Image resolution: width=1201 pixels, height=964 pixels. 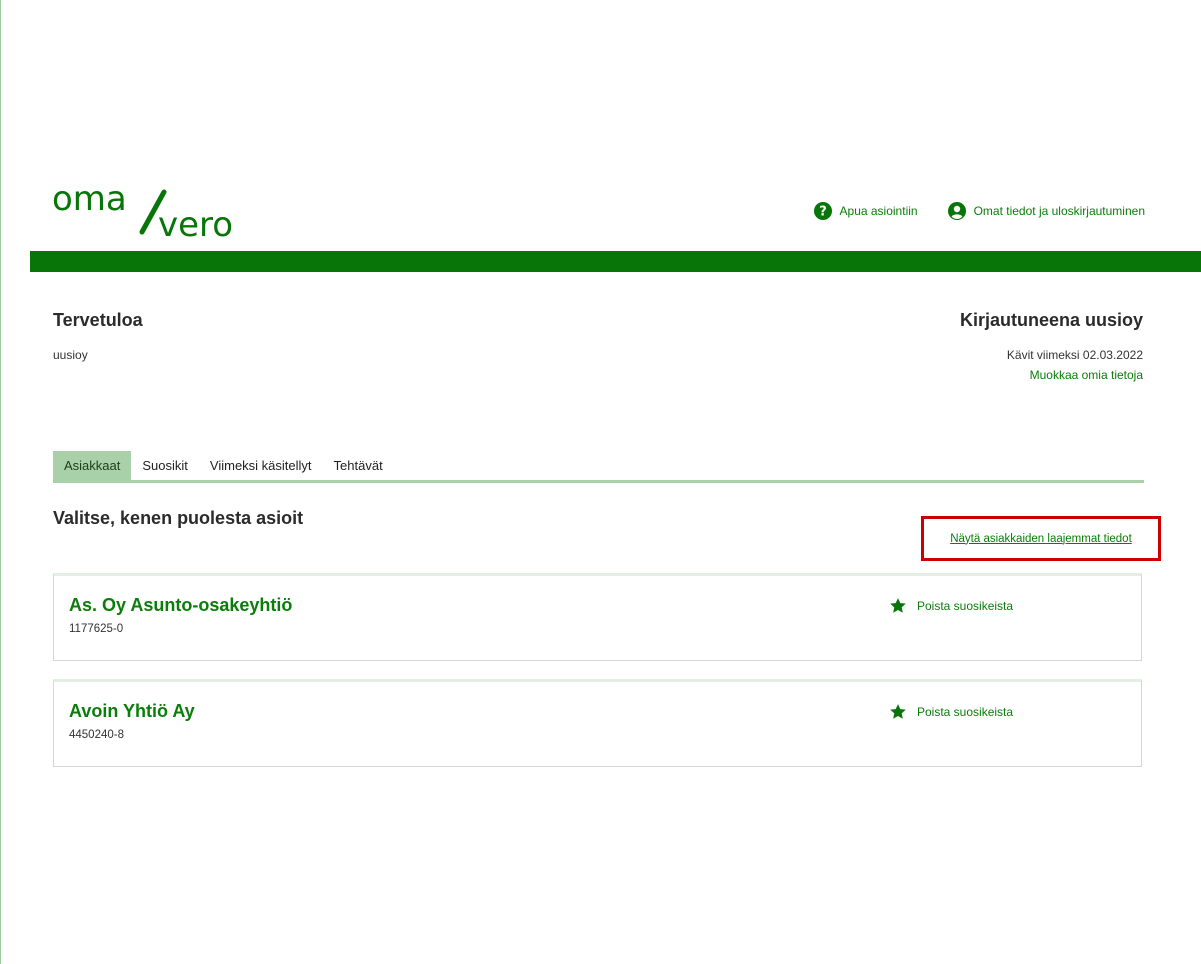 I want to click on customer-name-link: Avoin Yhtiö Ay, so click(x=132, y=711).